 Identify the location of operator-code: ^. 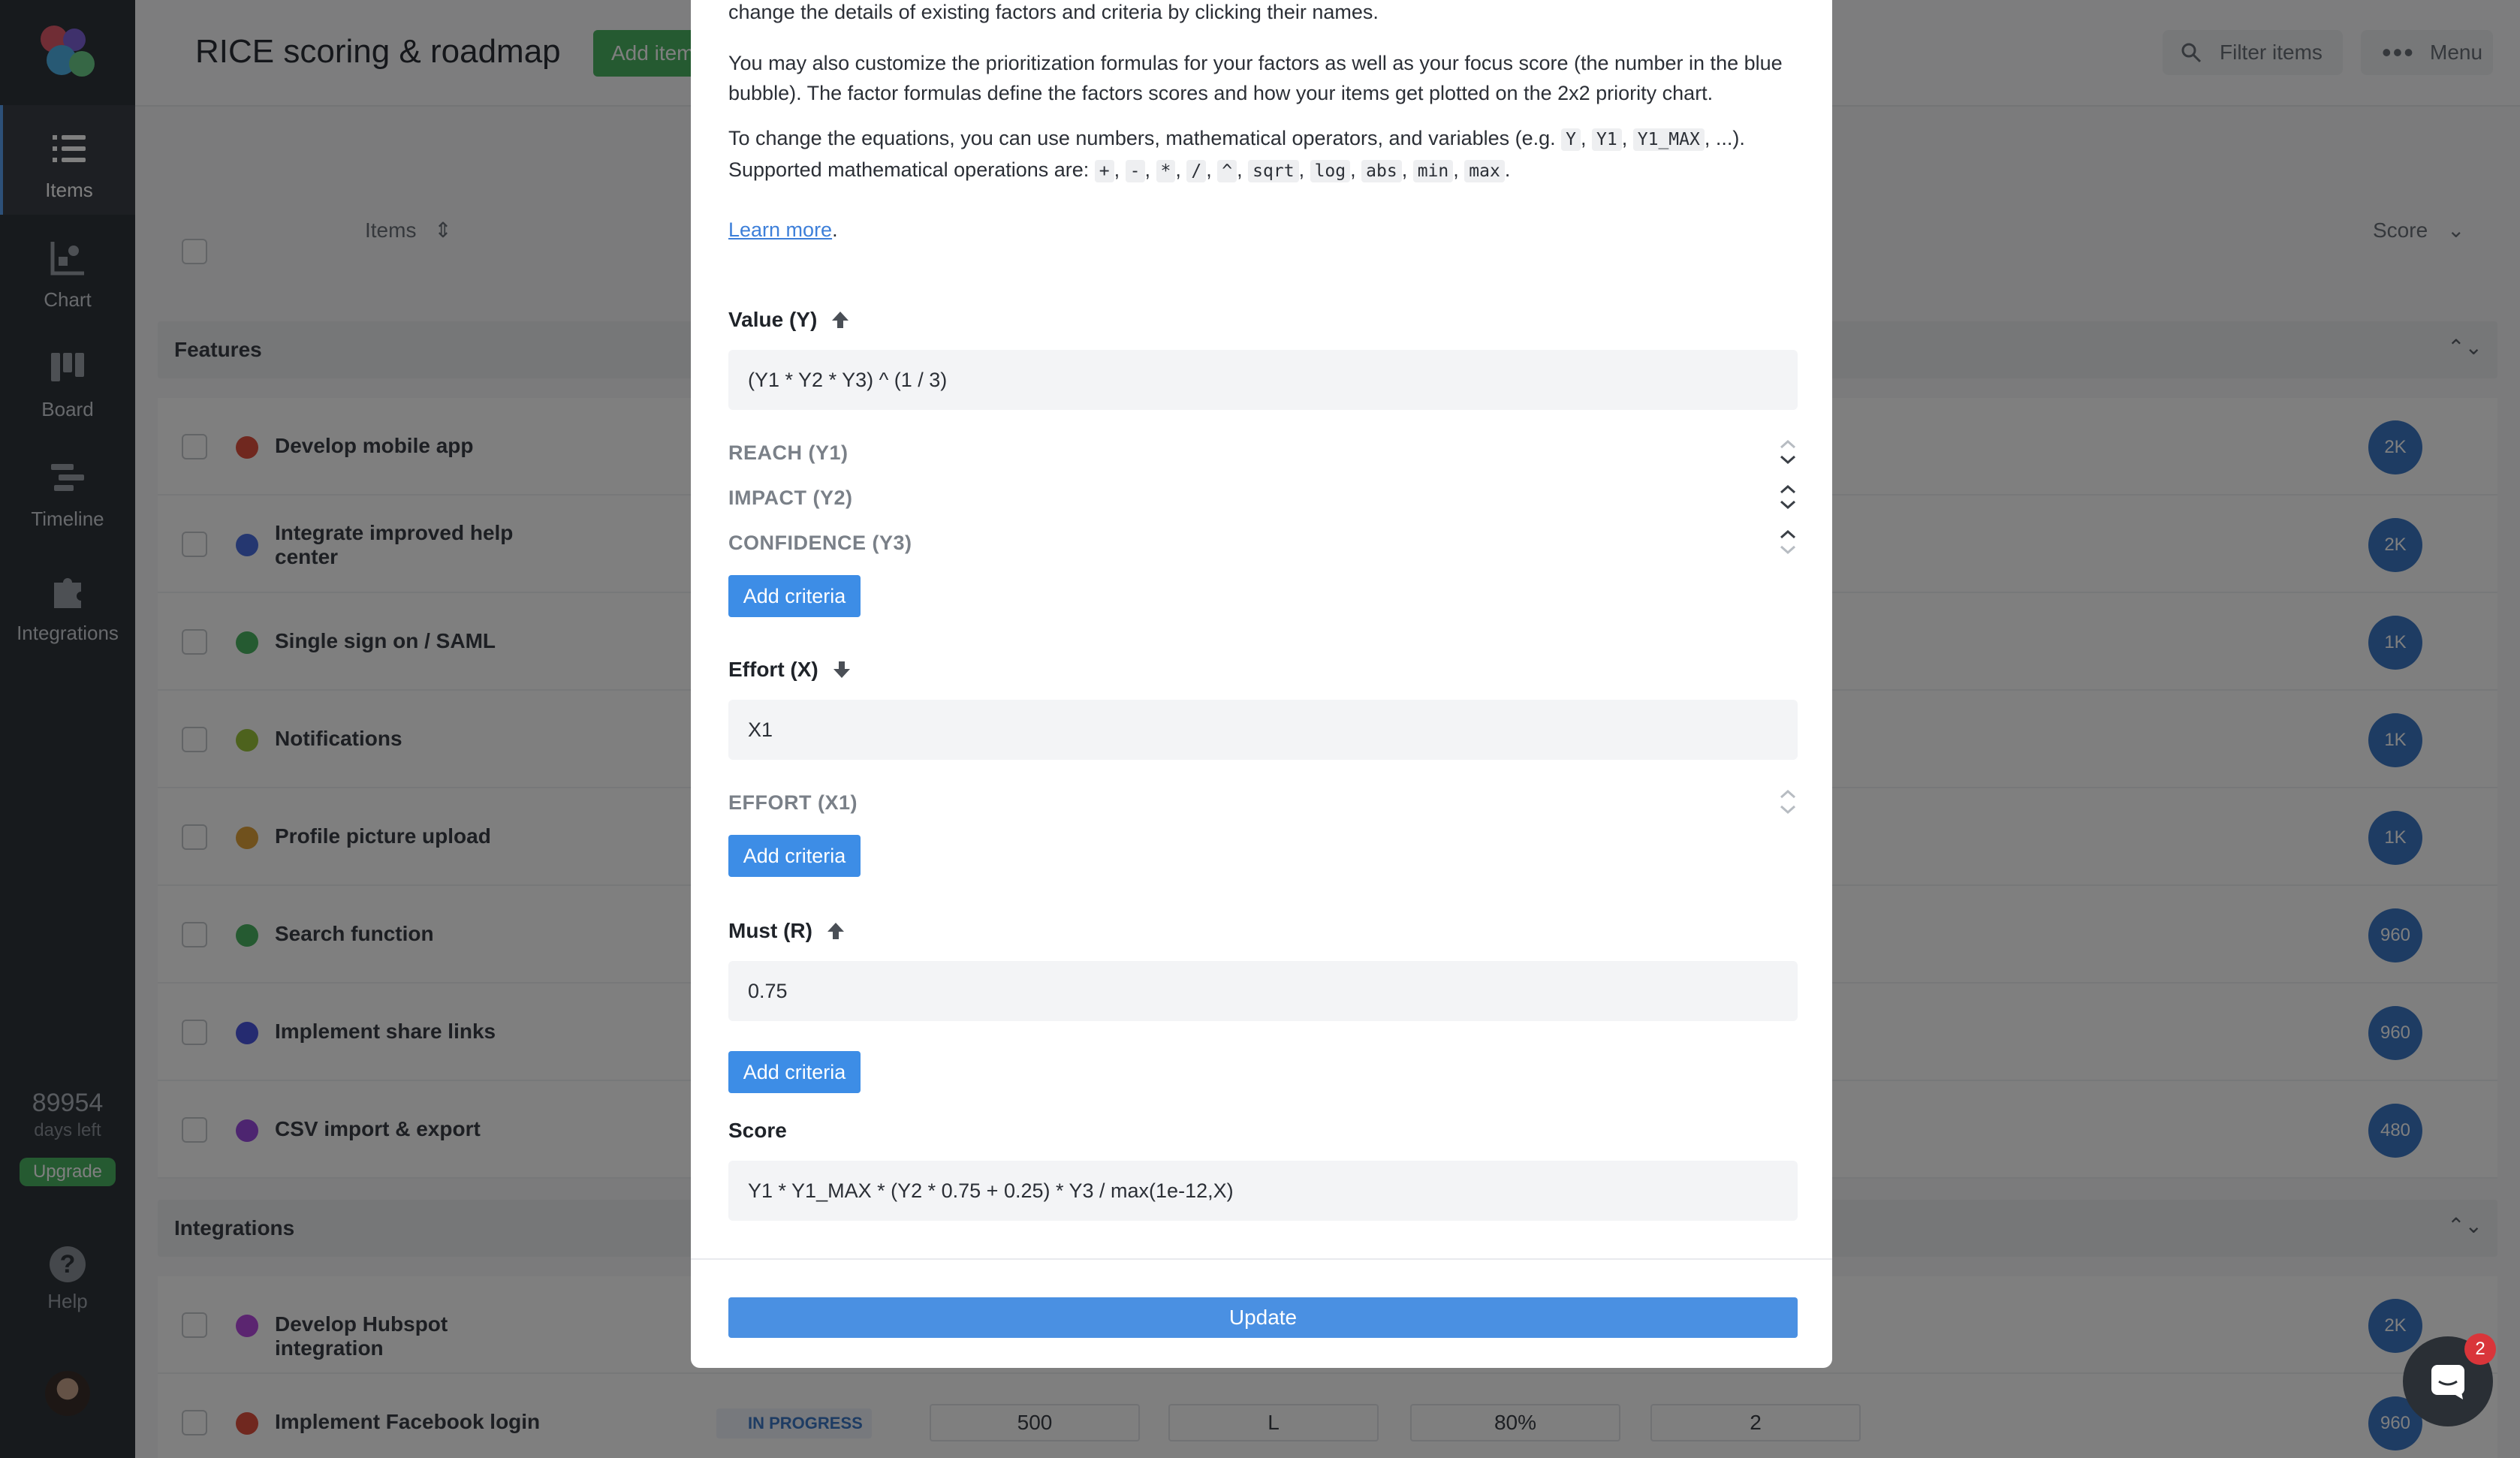
(1227, 171).